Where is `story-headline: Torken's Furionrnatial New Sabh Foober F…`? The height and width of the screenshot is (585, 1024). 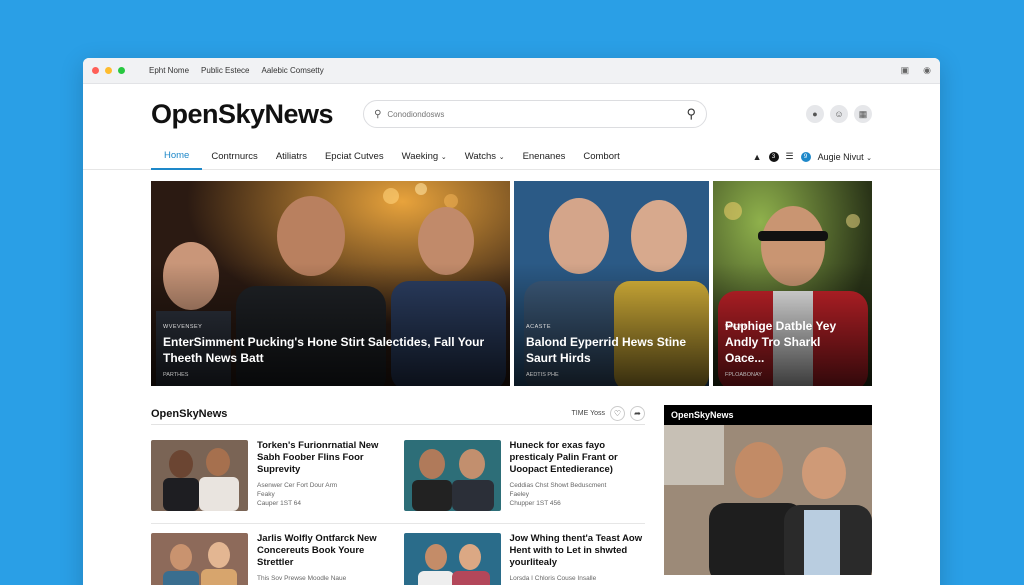 story-headline: Torken's Furionrnatial New Sabh Foober F… is located at coordinates (325, 458).